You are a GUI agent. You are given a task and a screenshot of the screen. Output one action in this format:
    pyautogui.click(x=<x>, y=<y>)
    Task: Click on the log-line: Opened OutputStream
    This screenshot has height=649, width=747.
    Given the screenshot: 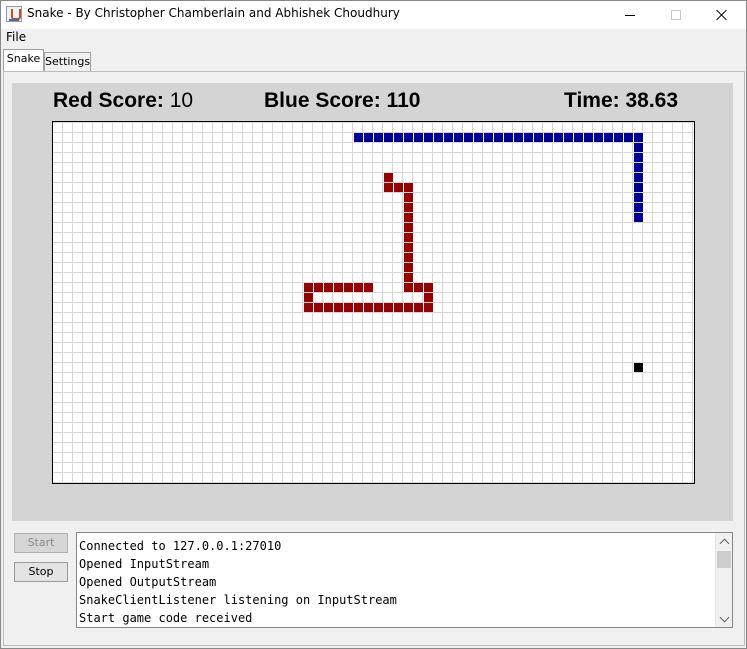 What is the action you would take?
    pyautogui.click(x=148, y=582)
    